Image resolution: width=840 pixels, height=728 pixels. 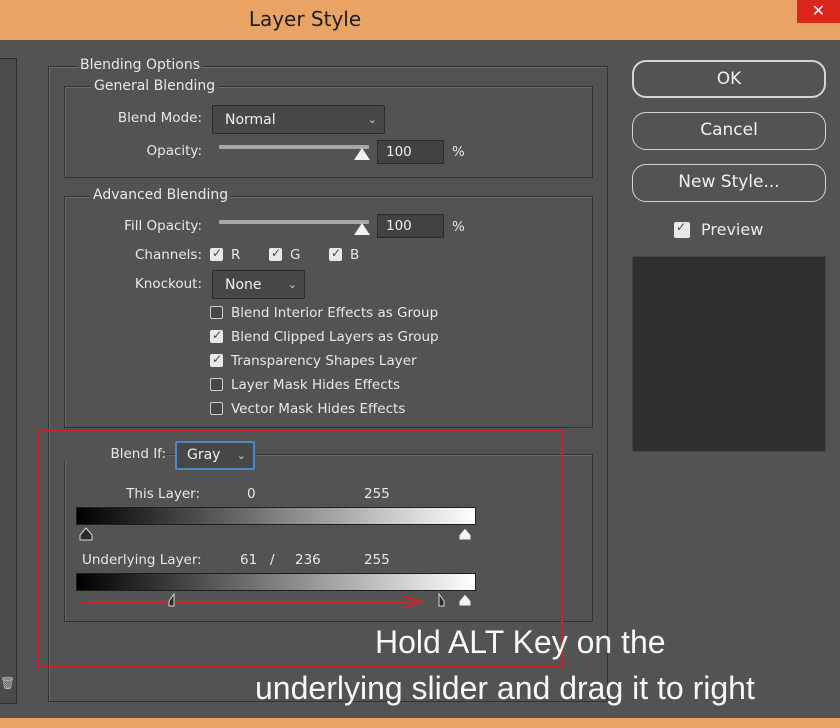 I want to click on fill-opacity-input: 100, so click(x=410, y=226).